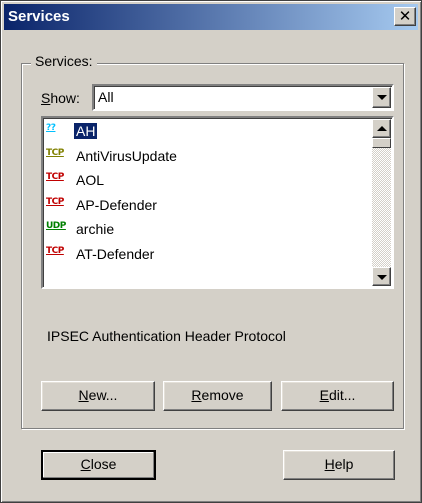  Describe the element at coordinates (51, 128) in the screenshot. I see `protocol-icon: ??` at that location.